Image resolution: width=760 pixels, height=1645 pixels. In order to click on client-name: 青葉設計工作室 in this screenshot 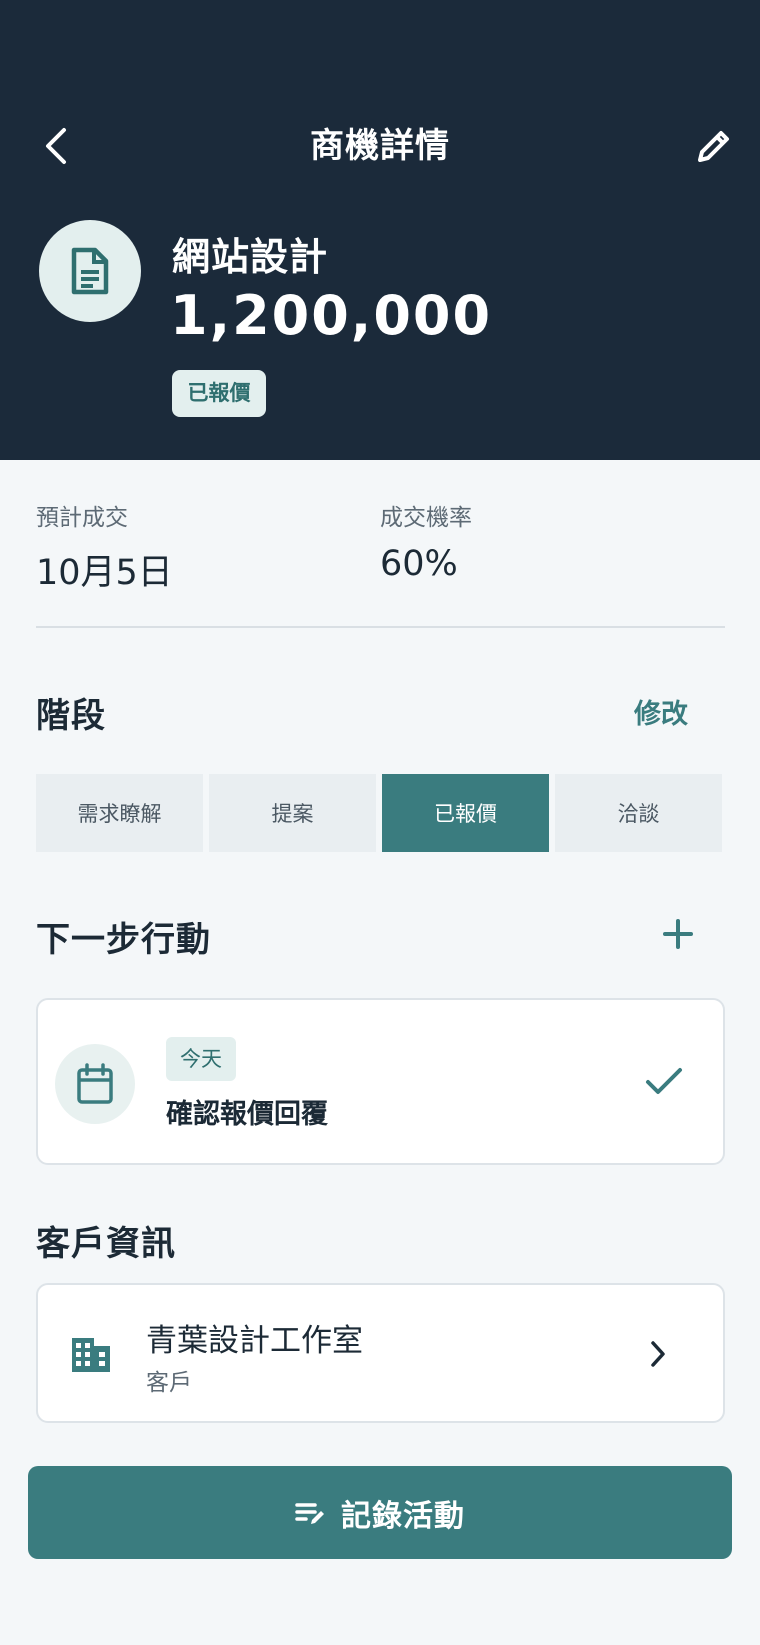, I will do `click(254, 1341)`.